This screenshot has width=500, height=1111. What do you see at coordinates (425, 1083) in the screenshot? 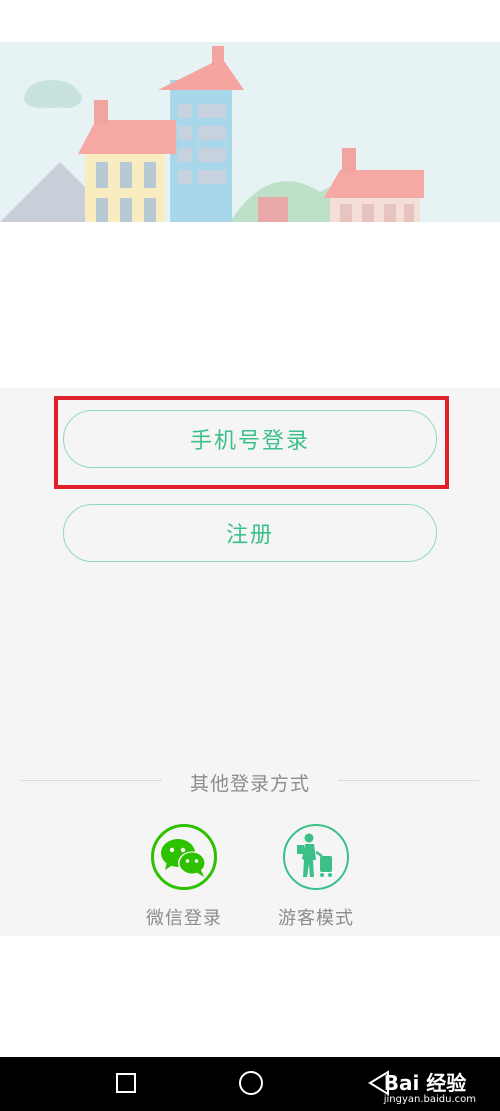
I see `watermark-brand: Bai 经验` at bounding box center [425, 1083].